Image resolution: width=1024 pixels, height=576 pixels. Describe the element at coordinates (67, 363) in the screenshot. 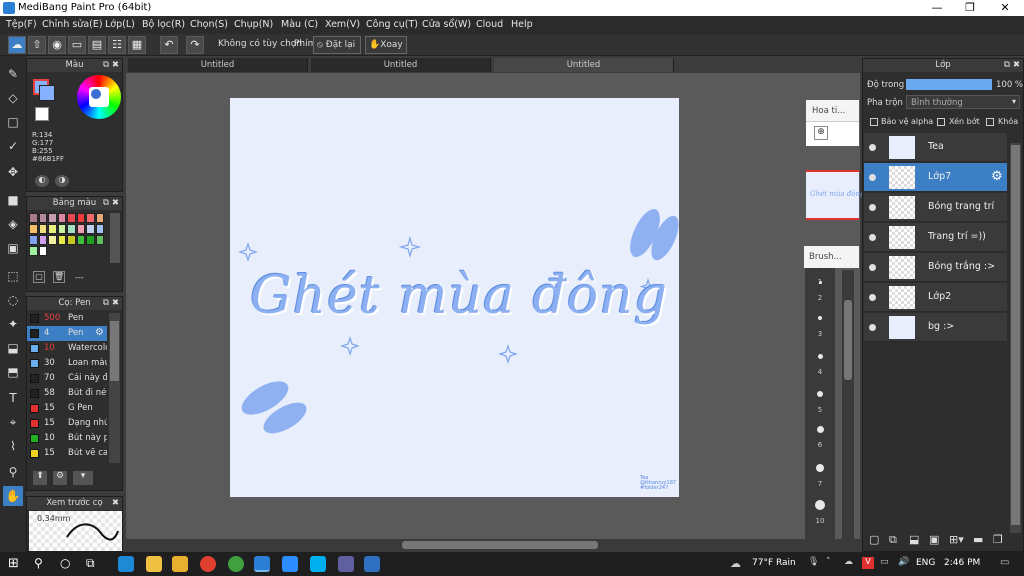

I see `brush-item: 30 Loan màu` at that location.